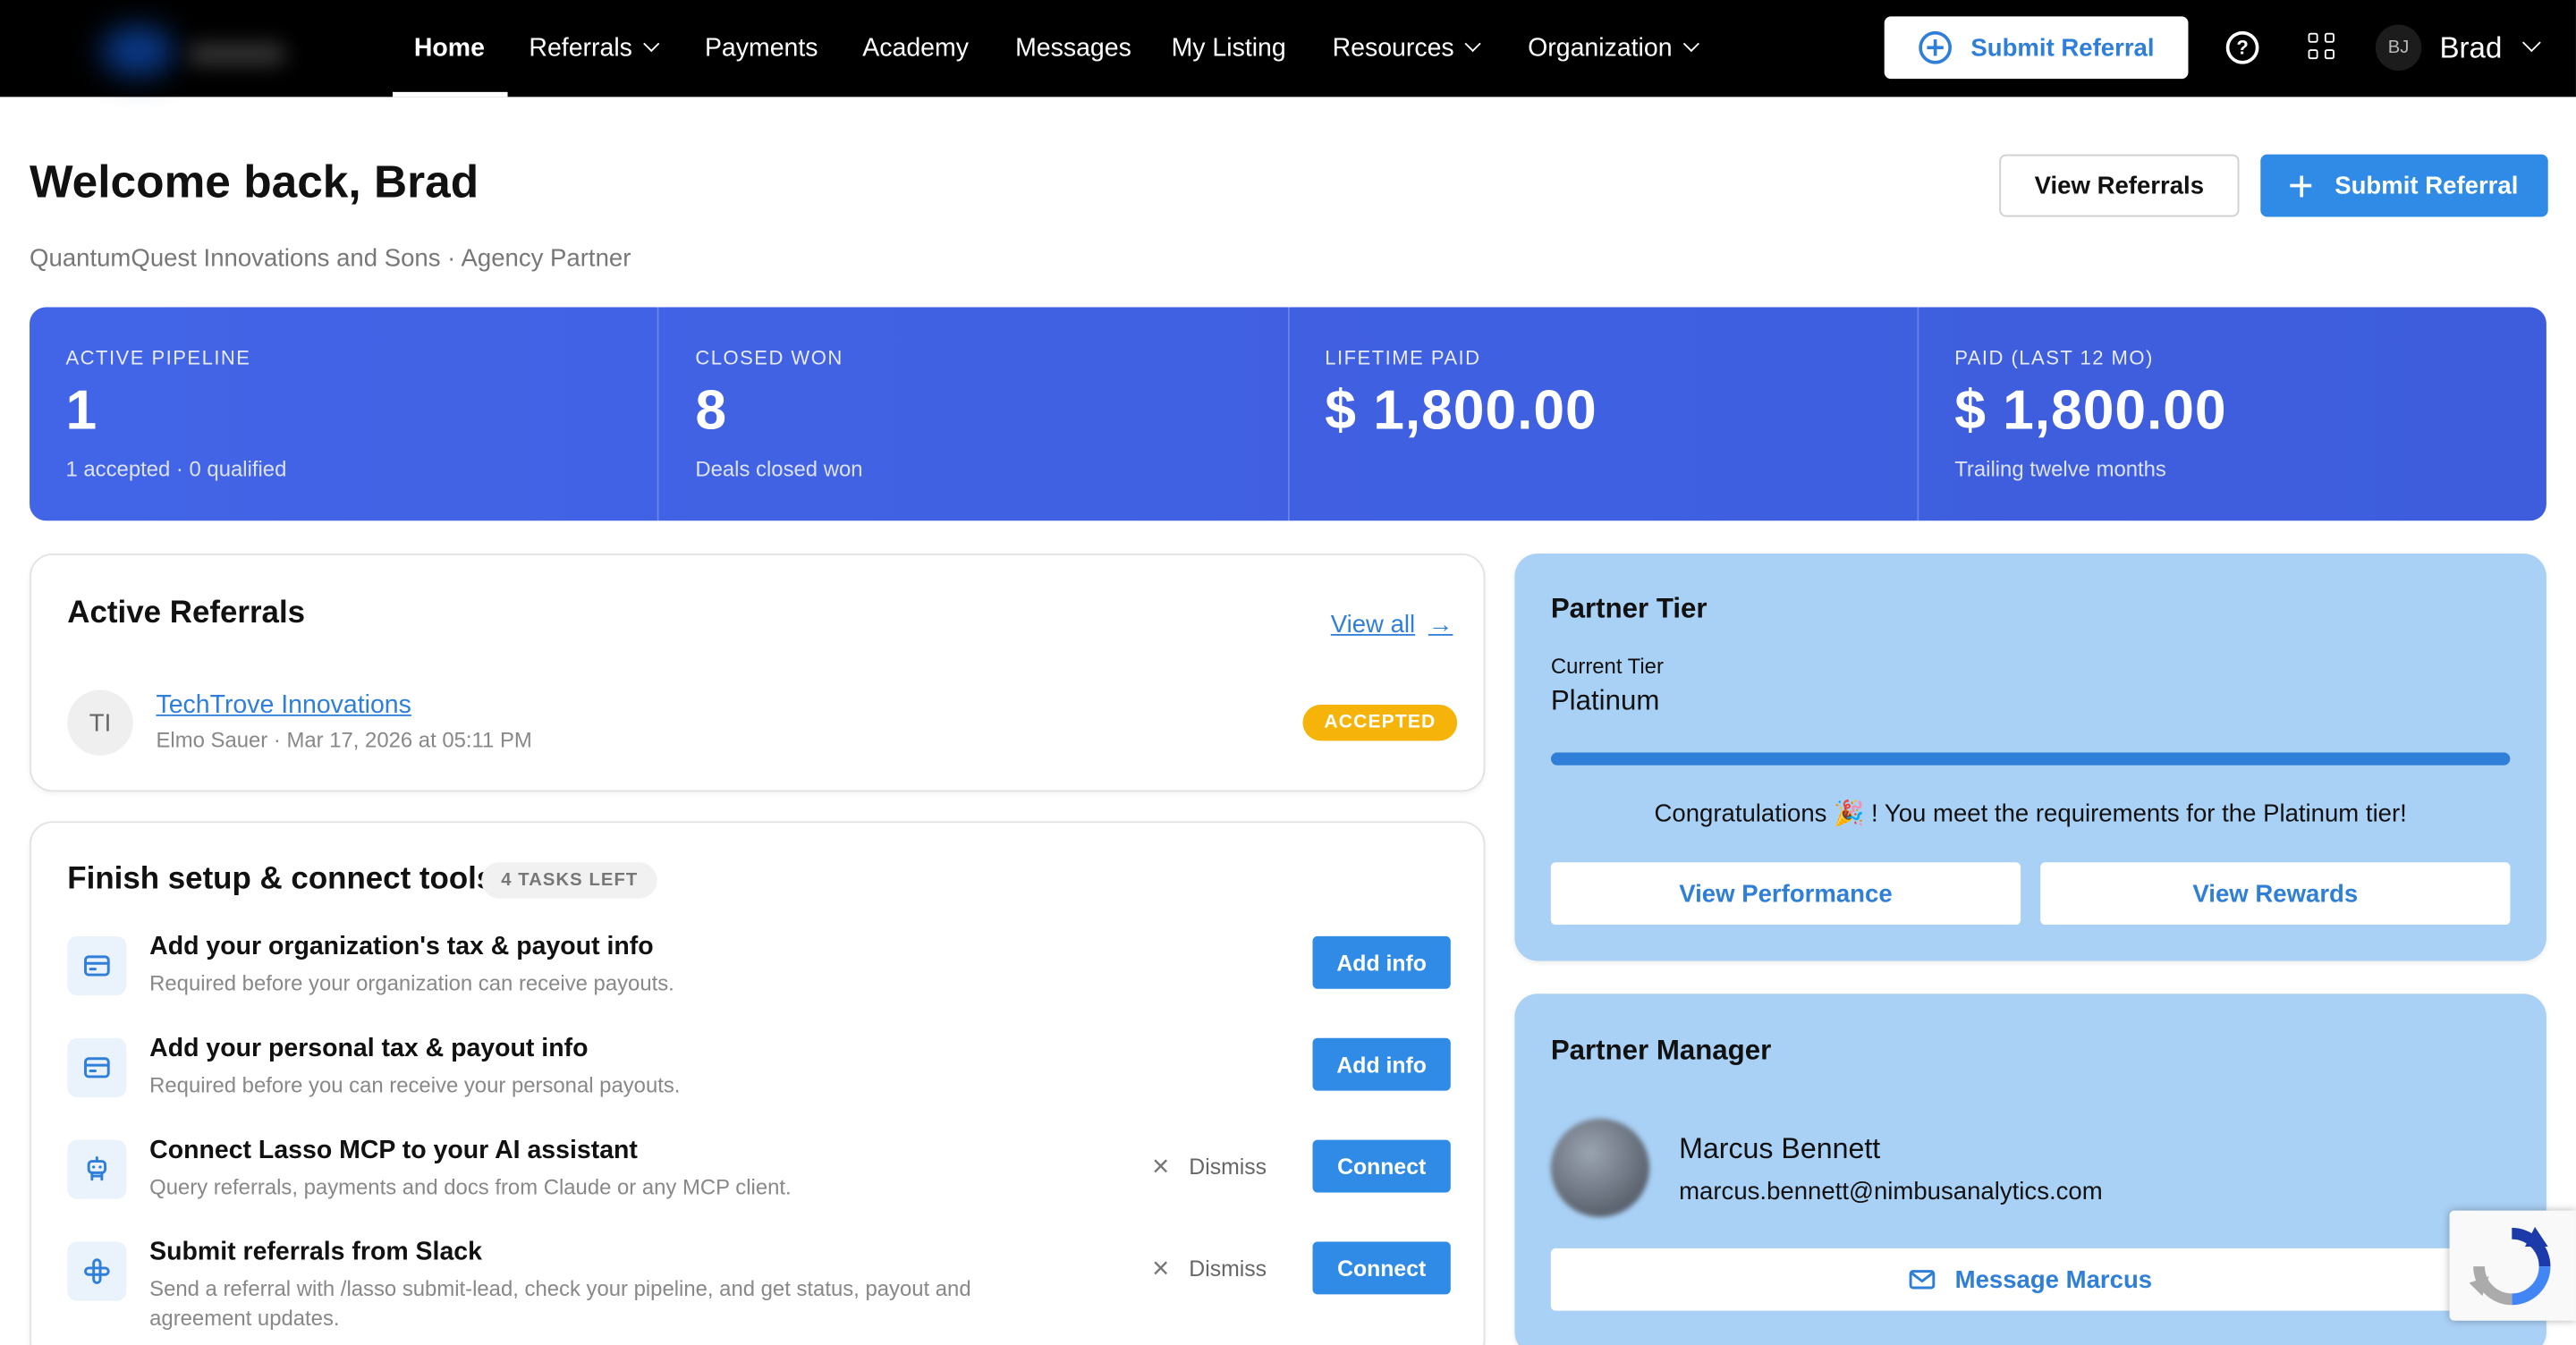  I want to click on plus-circle-icon, so click(1935, 47).